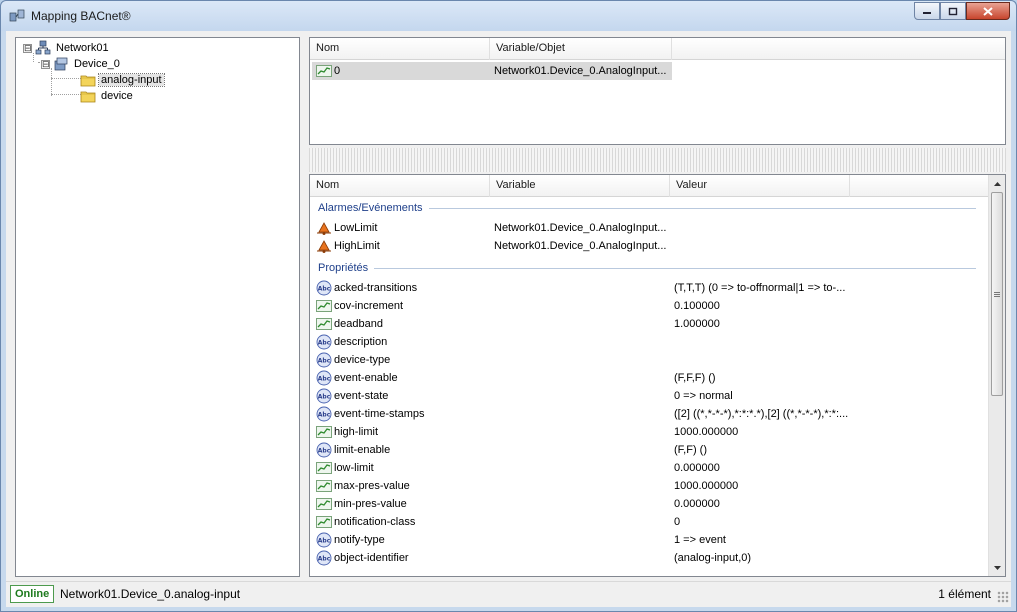  Describe the element at coordinates (372, 486) in the screenshot. I see `row-nom: max-pres-value` at that location.